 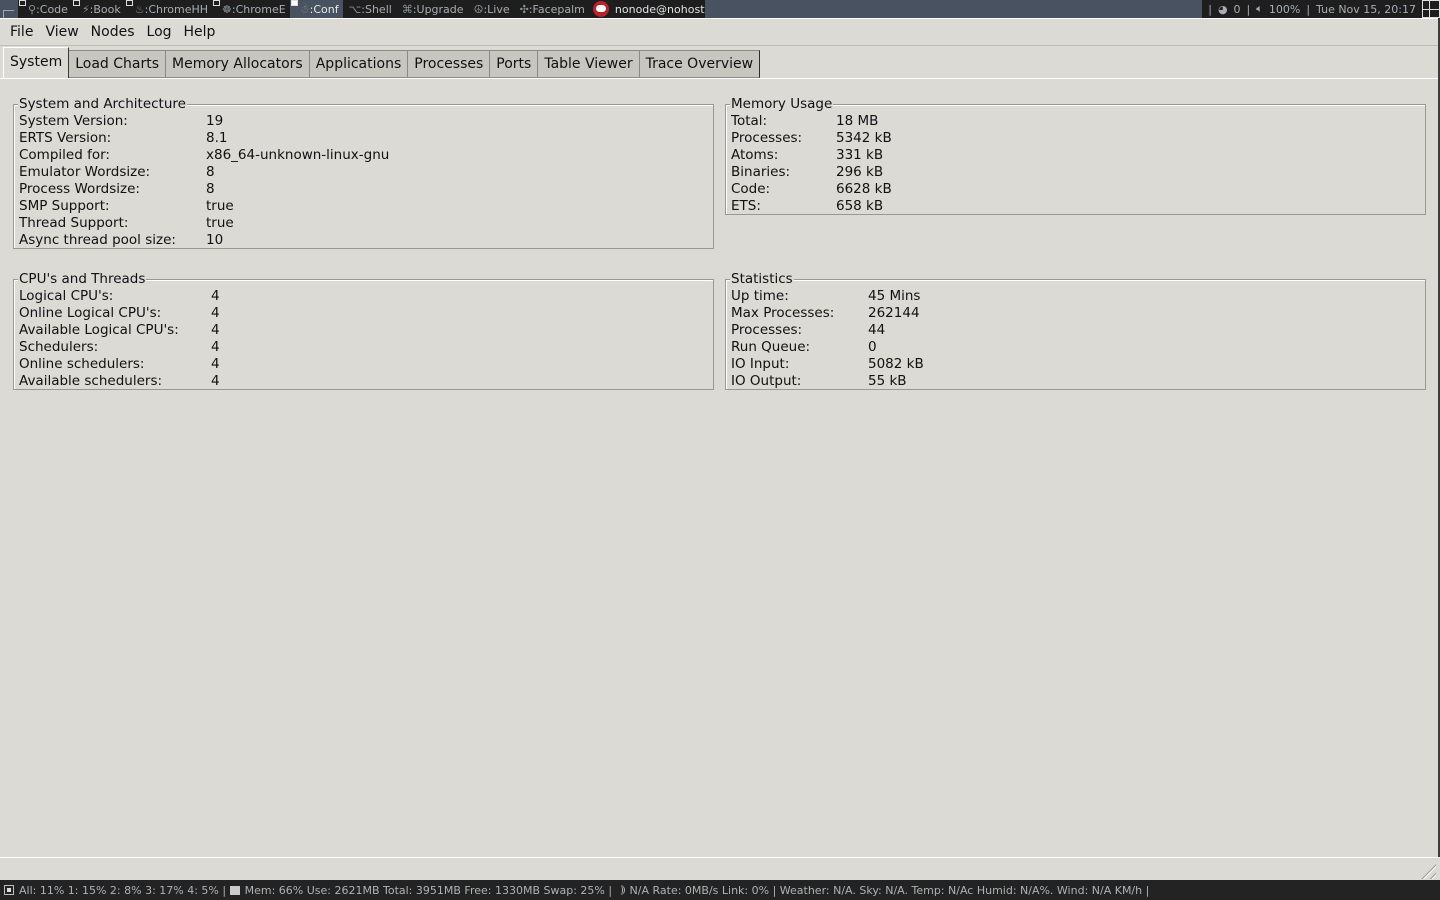 What do you see at coordinates (749, 121) in the screenshot?
I see `info-label: Total:` at bounding box center [749, 121].